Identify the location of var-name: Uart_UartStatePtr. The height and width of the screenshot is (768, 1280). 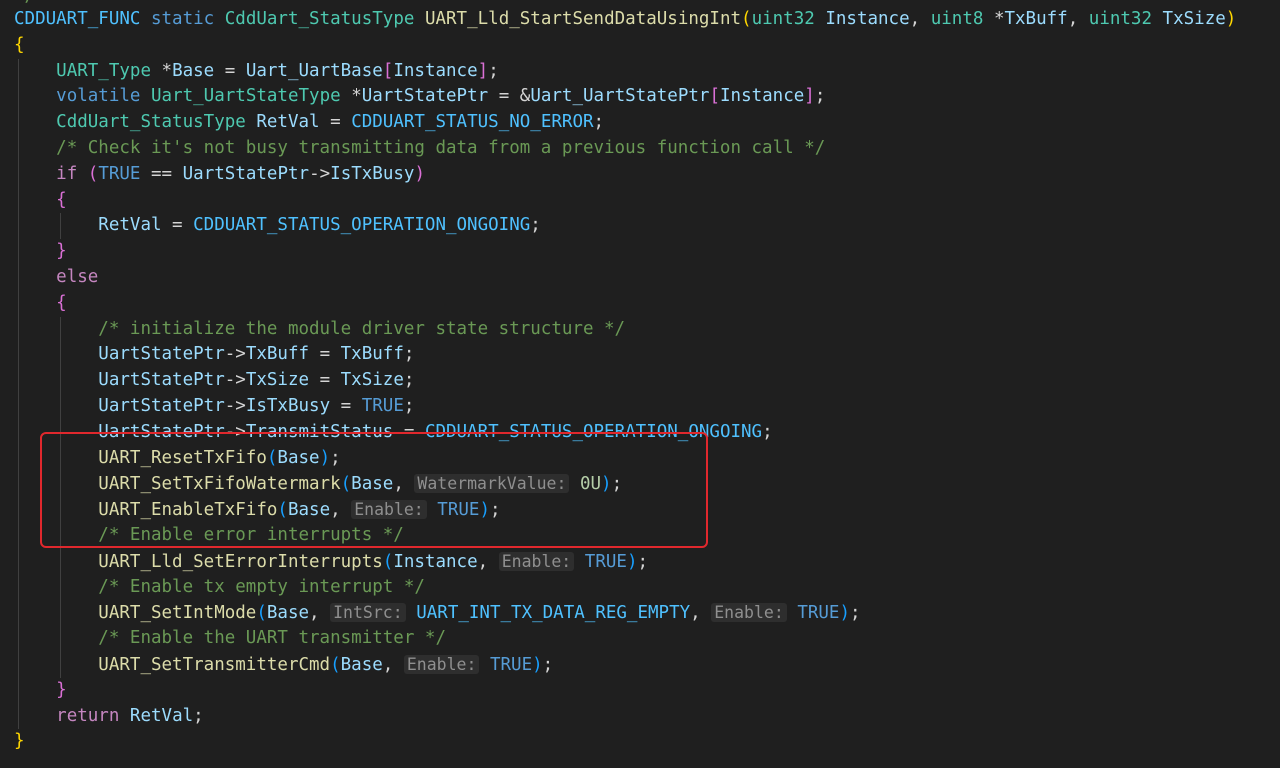
(620, 96).